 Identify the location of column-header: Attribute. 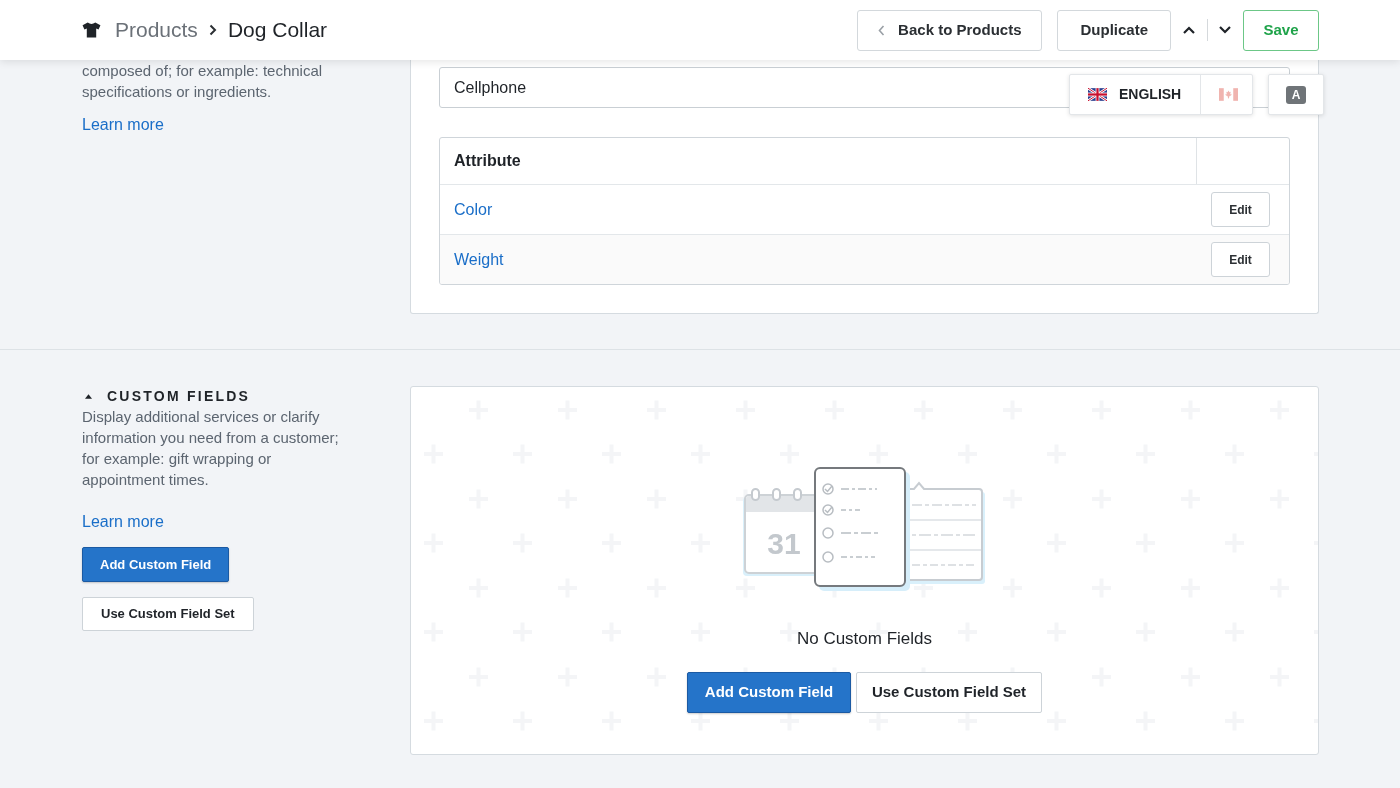
(487, 161).